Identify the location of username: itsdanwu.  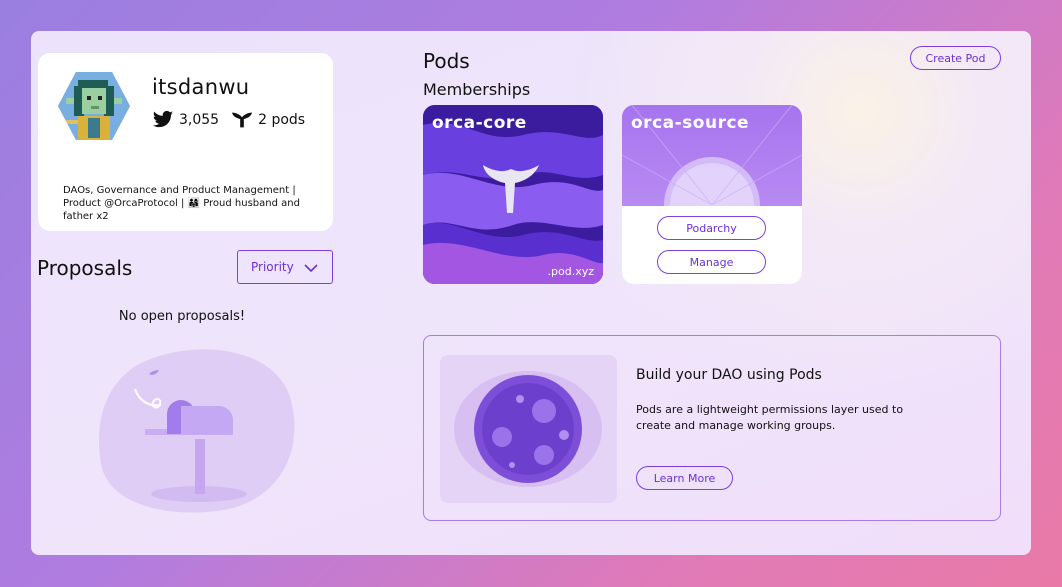
(201, 87).